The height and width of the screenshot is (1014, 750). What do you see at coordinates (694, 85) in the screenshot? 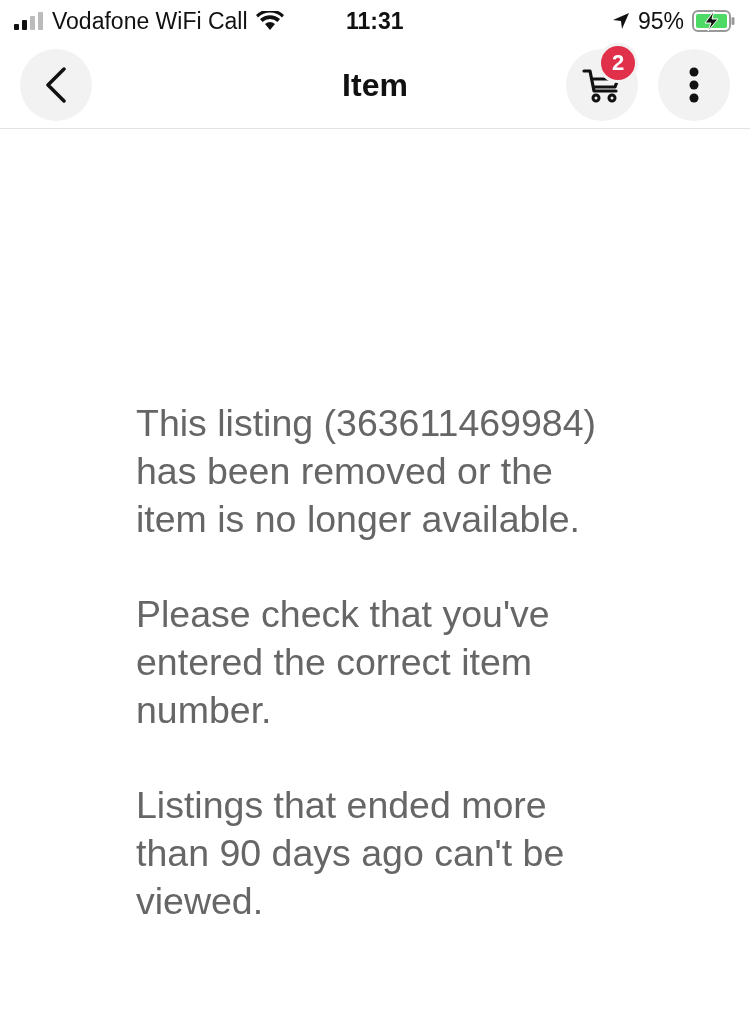
I see `more-options-icon` at bounding box center [694, 85].